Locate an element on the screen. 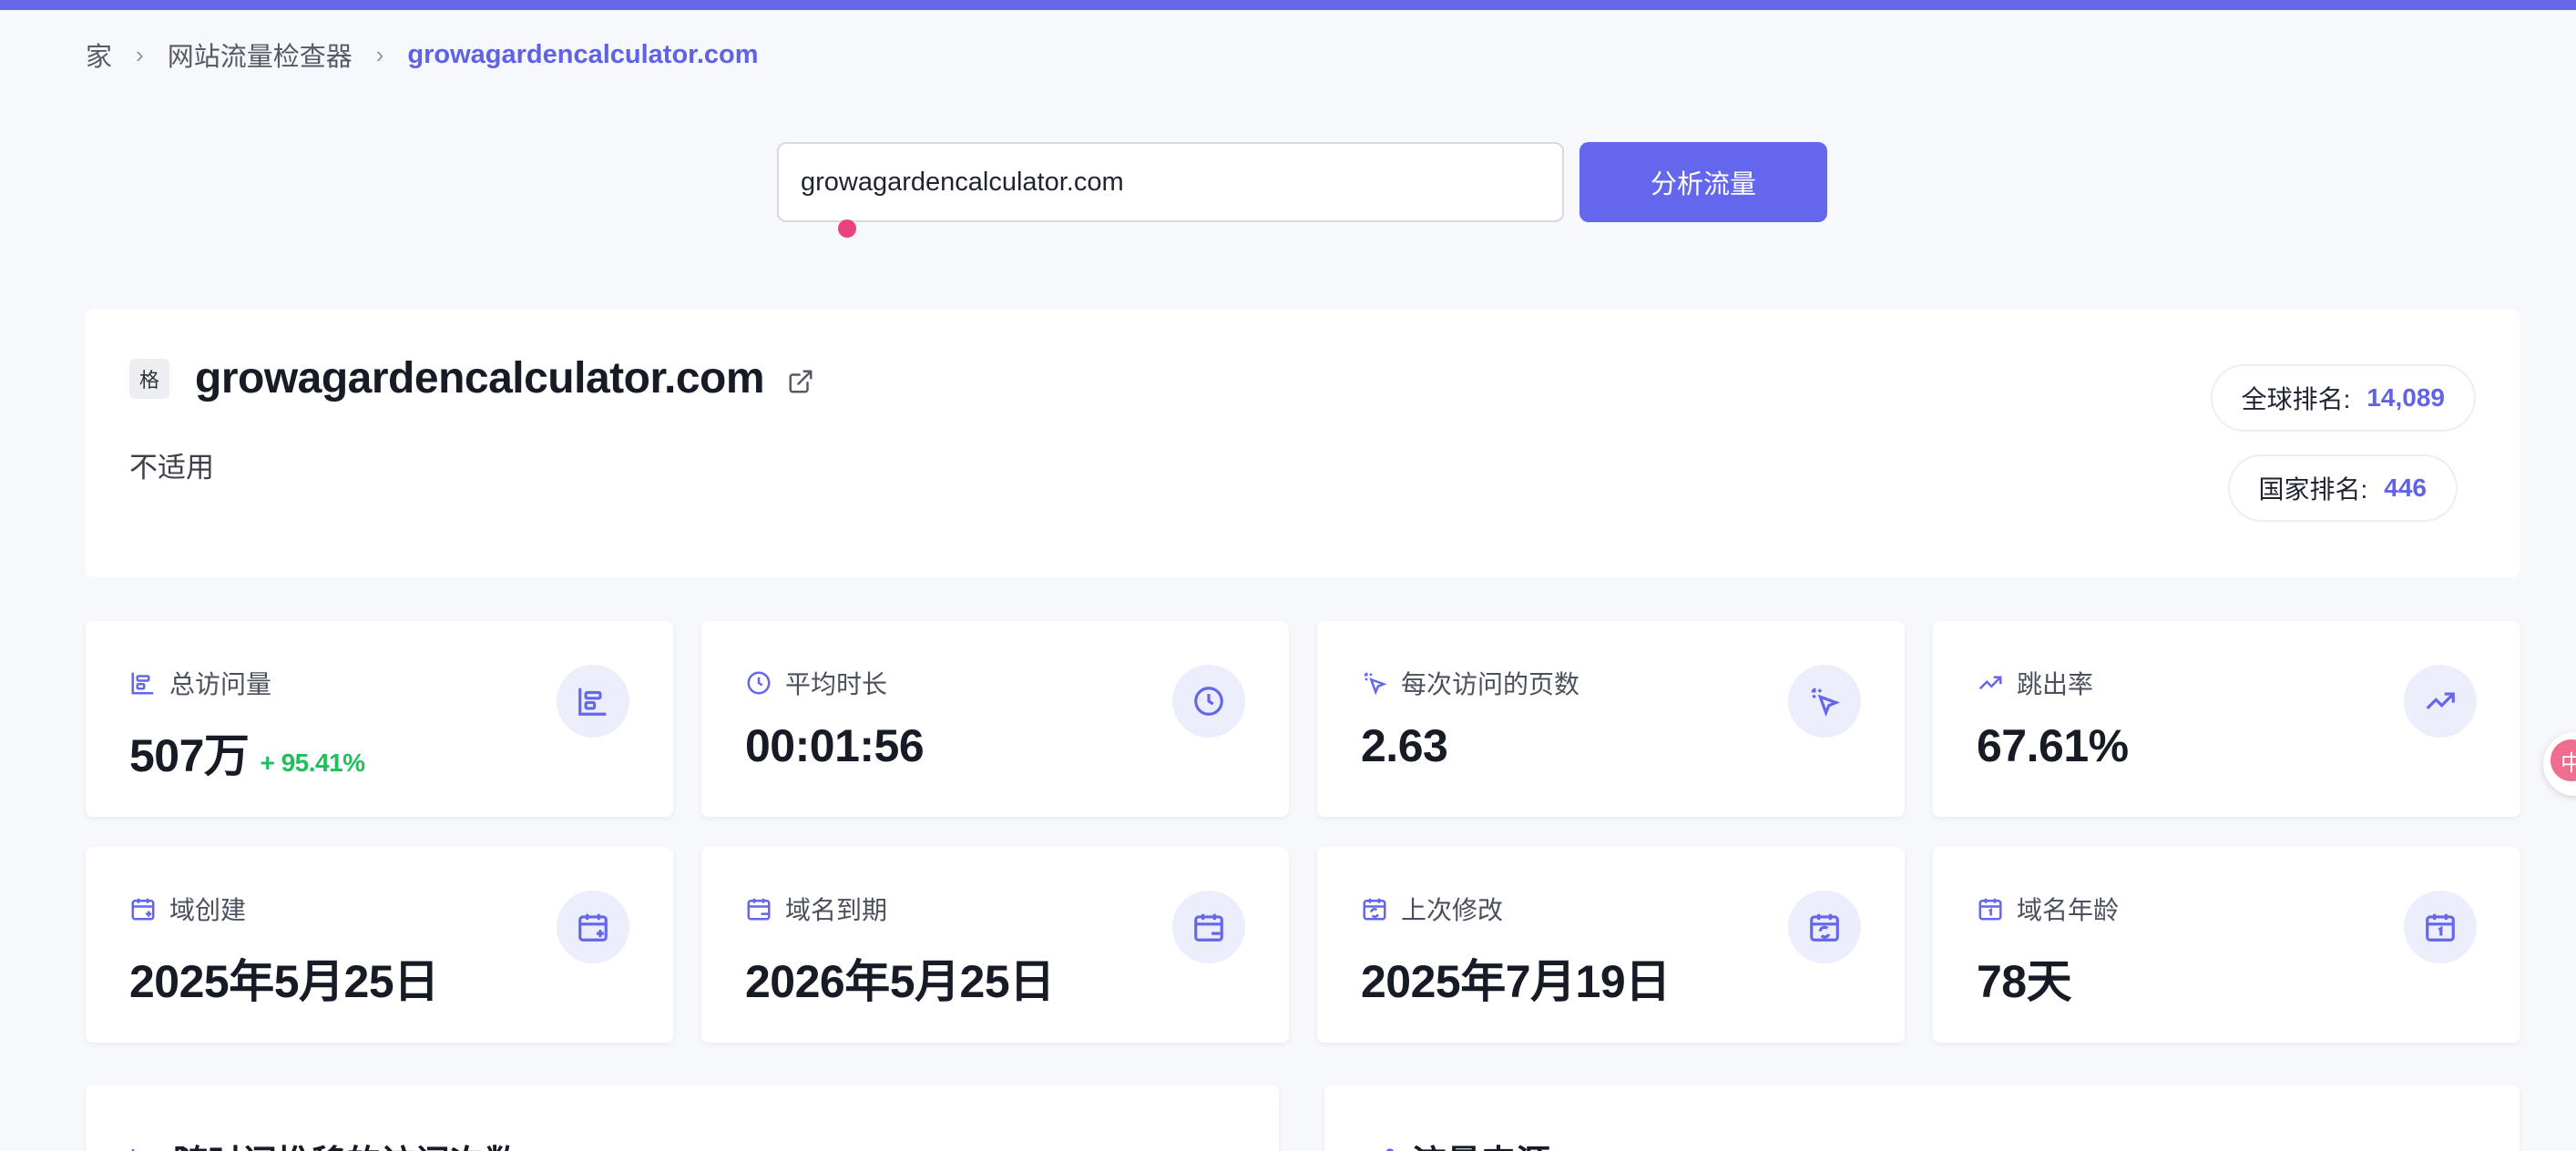 The image size is (2576, 1151). top-accent-bar is located at coordinates (1288, 5).